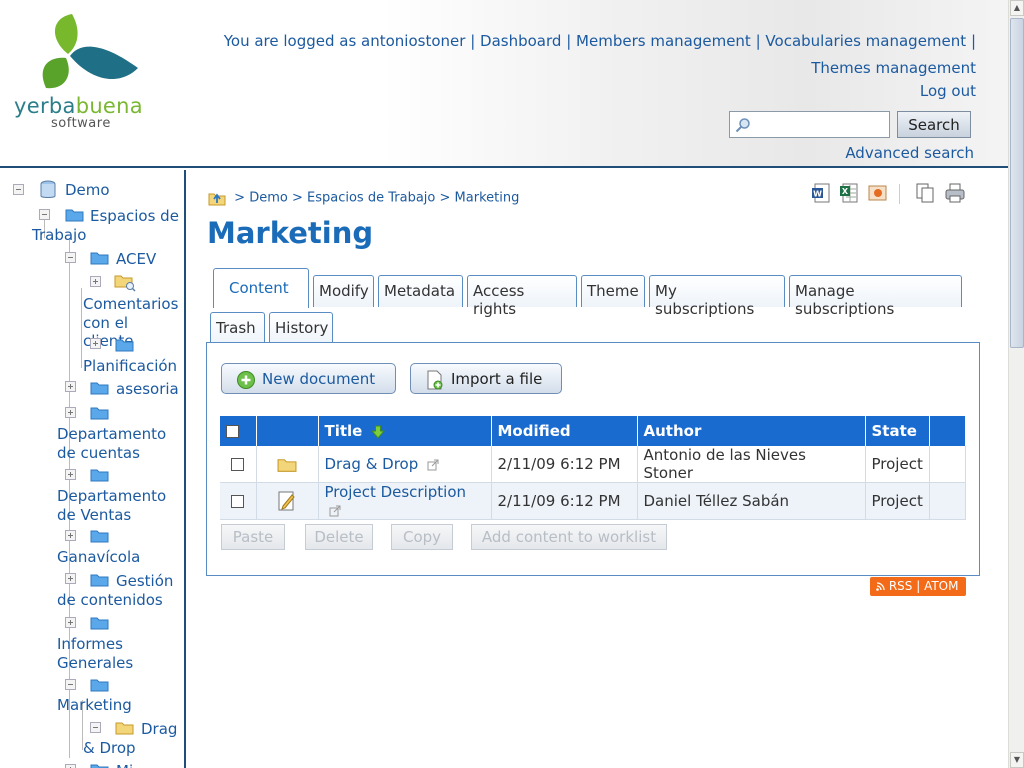 The width and height of the screenshot is (1024, 768). Describe the element at coordinates (396, 492) in the screenshot. I see `row-title-link: Project Description` at that location.